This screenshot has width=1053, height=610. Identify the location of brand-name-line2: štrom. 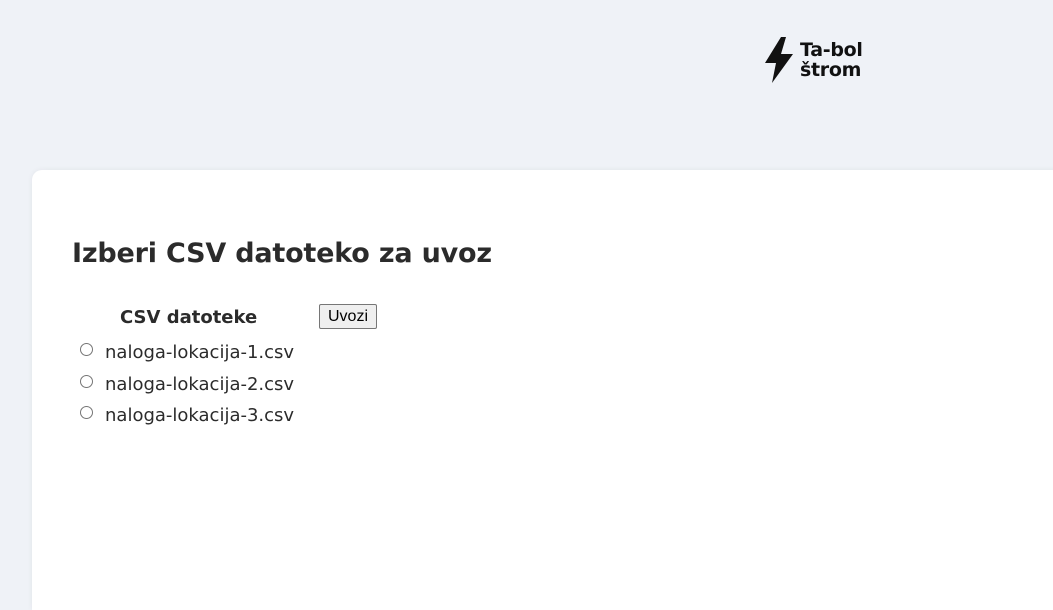
(831, 70).